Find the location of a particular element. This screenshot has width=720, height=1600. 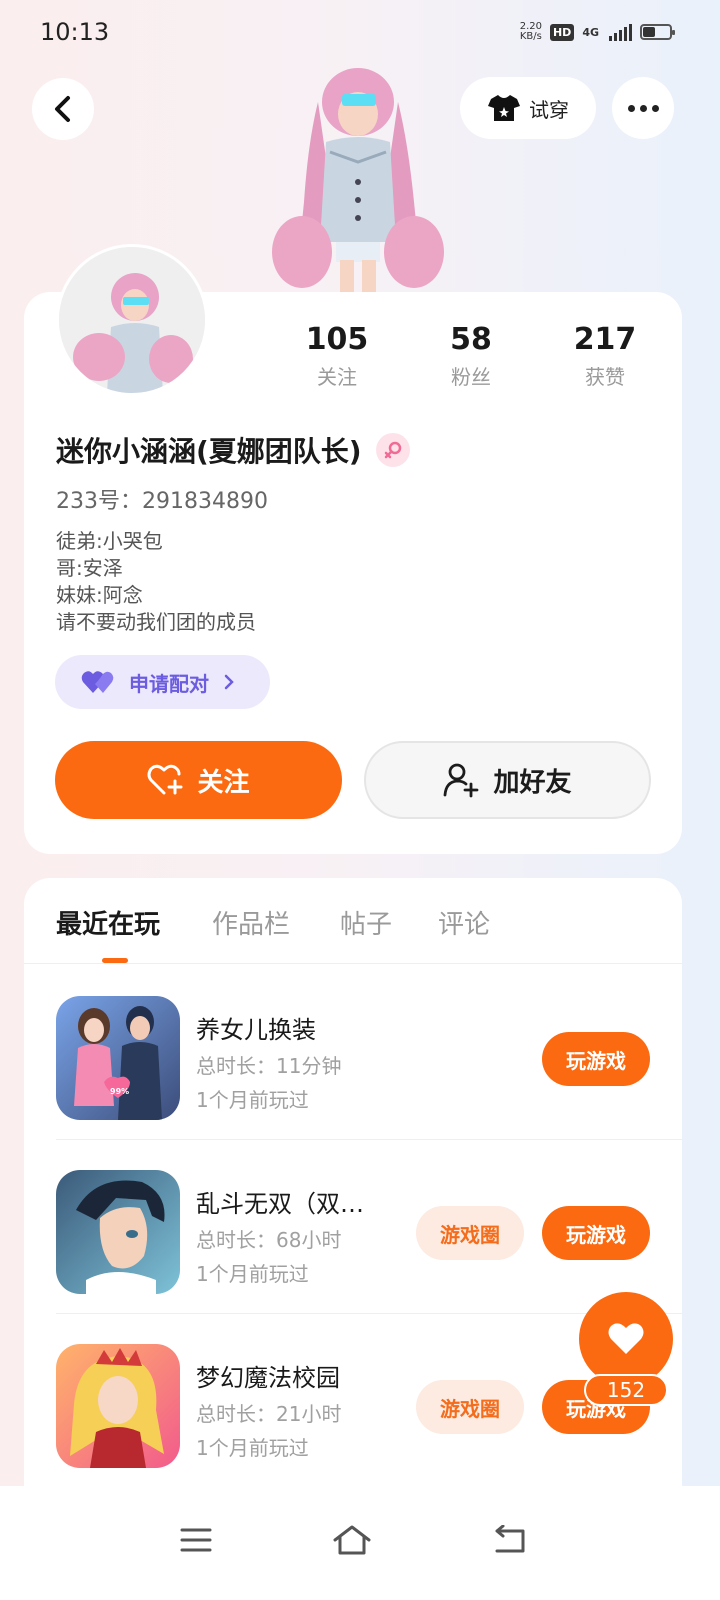

apply-pair-label: 申请配对 is located at coordinates (169, 683).